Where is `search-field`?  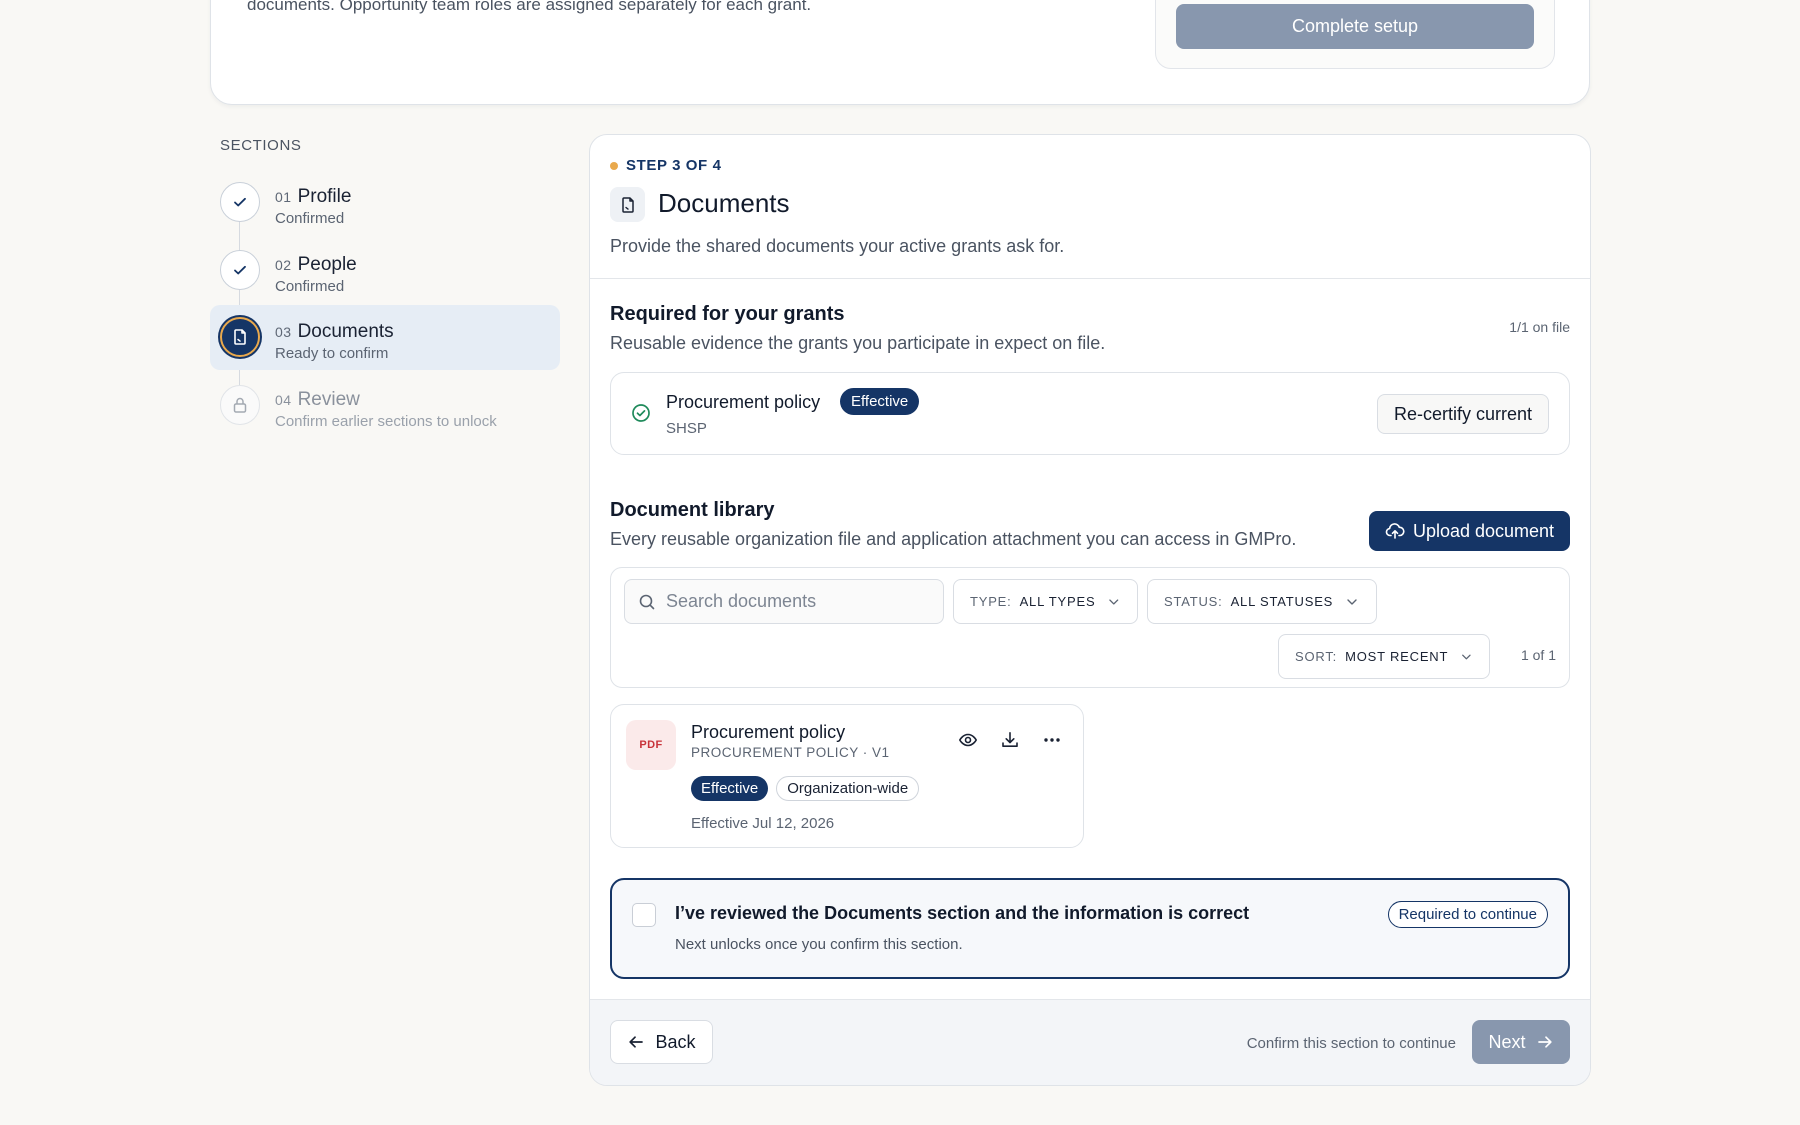 search-field is located at coordinates (784, 601).